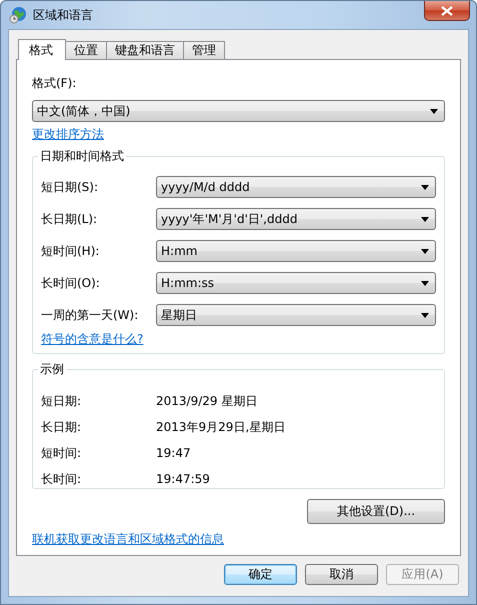 The height and width of the screenshot is (605, 477). What do you see at coordinates (55, 83) in the screenshot?
I see `format-label: 格式(F):` at bounding box center [55, 83].